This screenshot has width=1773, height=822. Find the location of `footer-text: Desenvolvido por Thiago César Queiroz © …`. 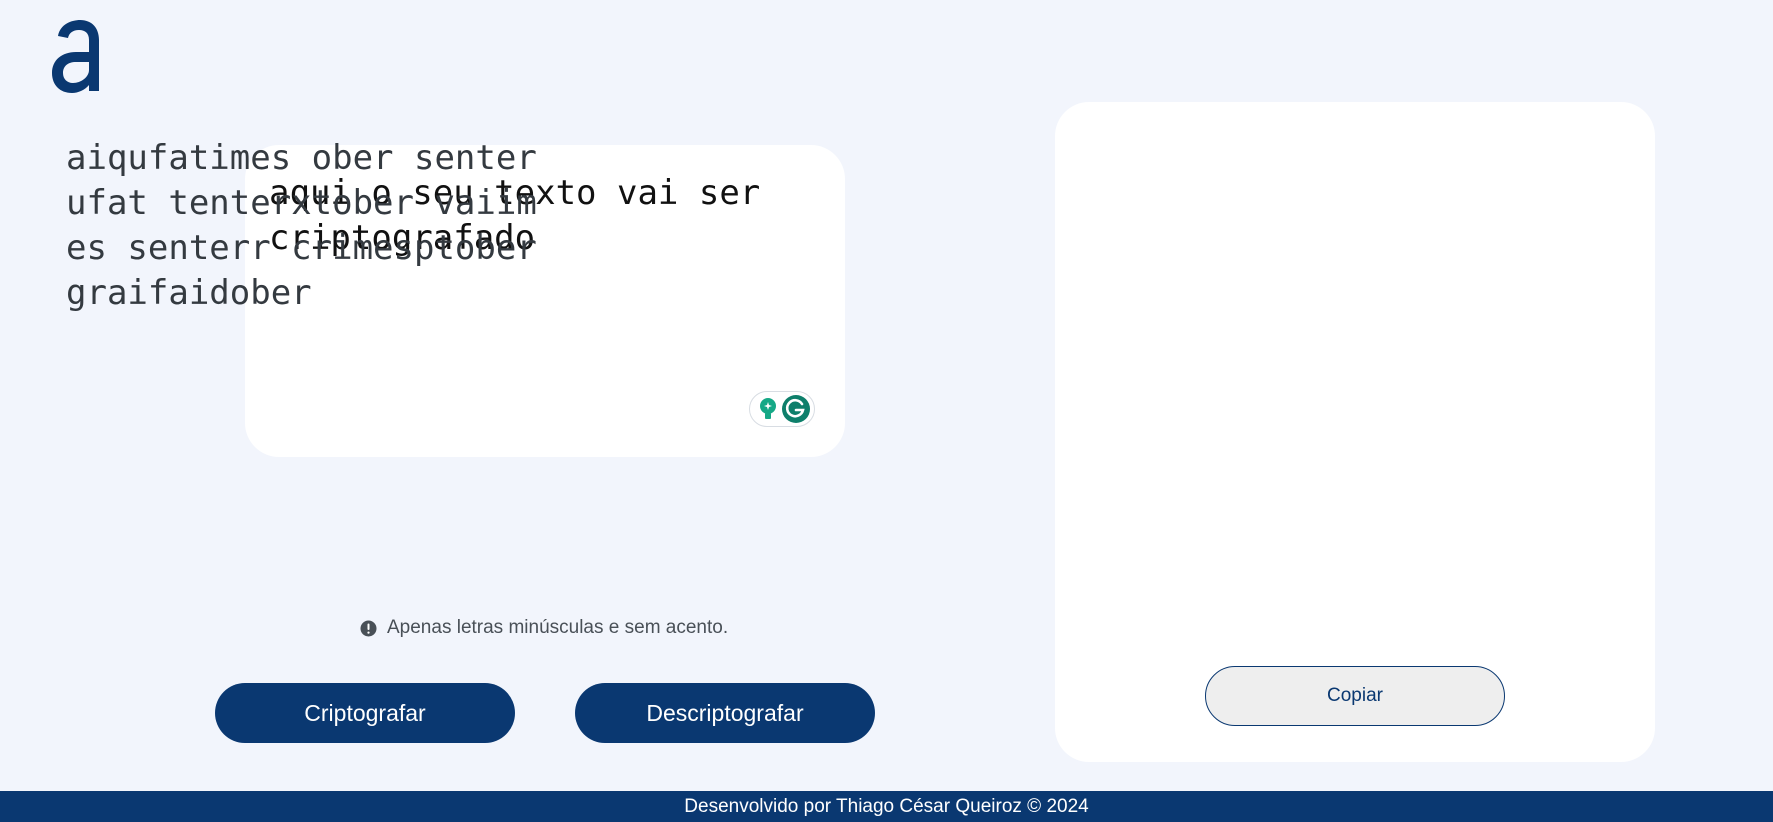

footer-text: Desenvolvido por Thiago César Queiroz © … is located at coordinates (886, 806).